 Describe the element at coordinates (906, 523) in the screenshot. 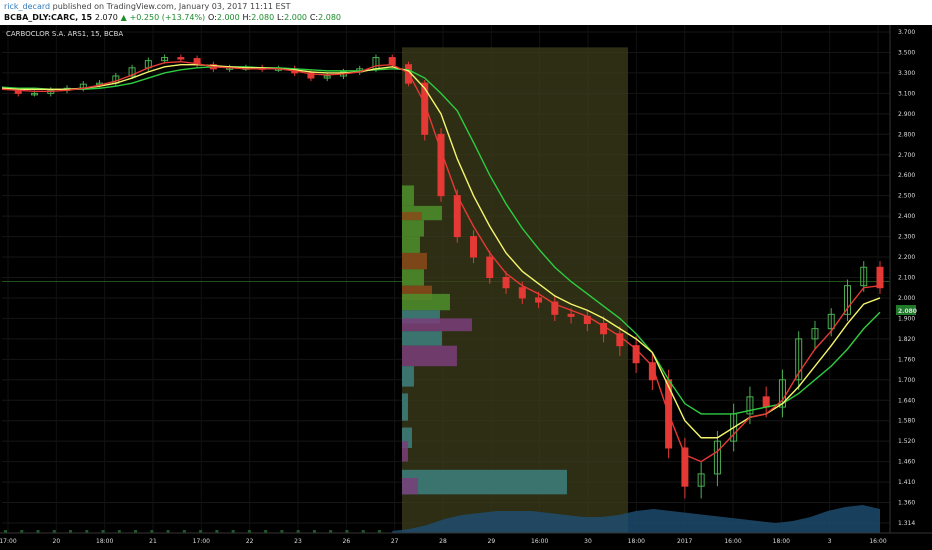

I see `price-tick-label: 1.314` at that location.